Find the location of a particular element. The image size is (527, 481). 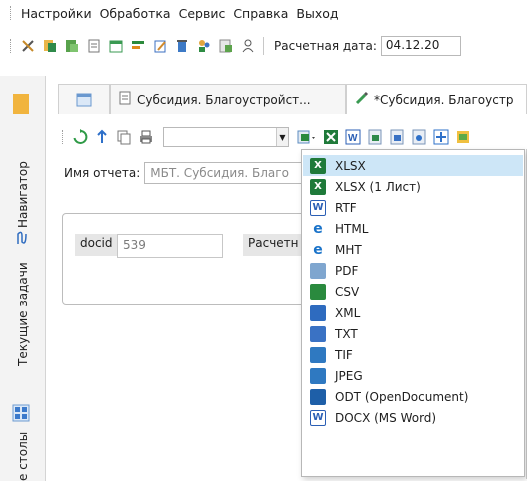

side-panel: Навигатор Текущие задачи е столы is located at coordinates (23, 278).